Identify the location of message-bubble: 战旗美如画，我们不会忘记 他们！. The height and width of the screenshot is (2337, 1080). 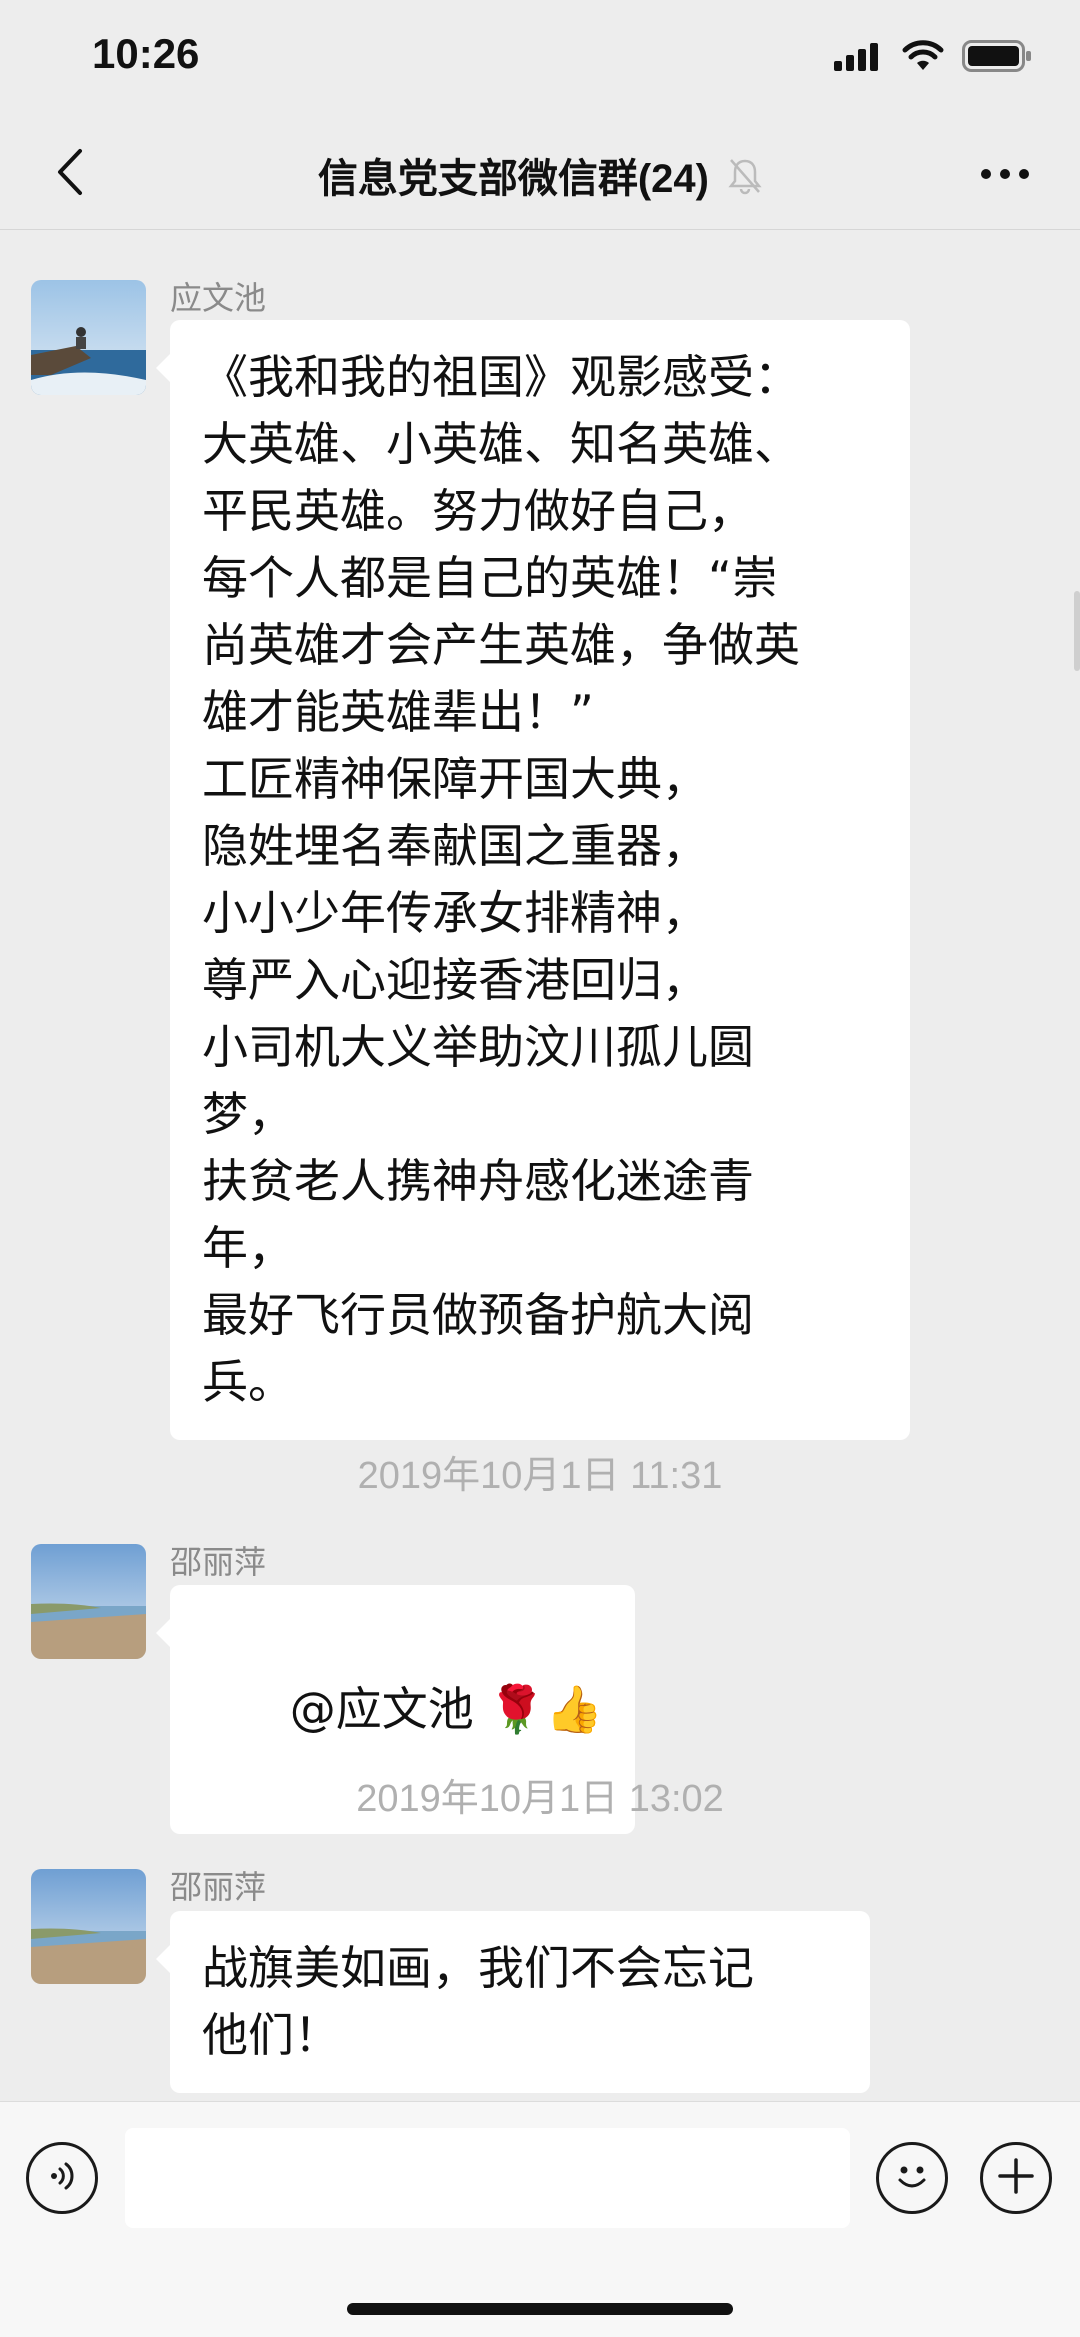
(513, 2002).